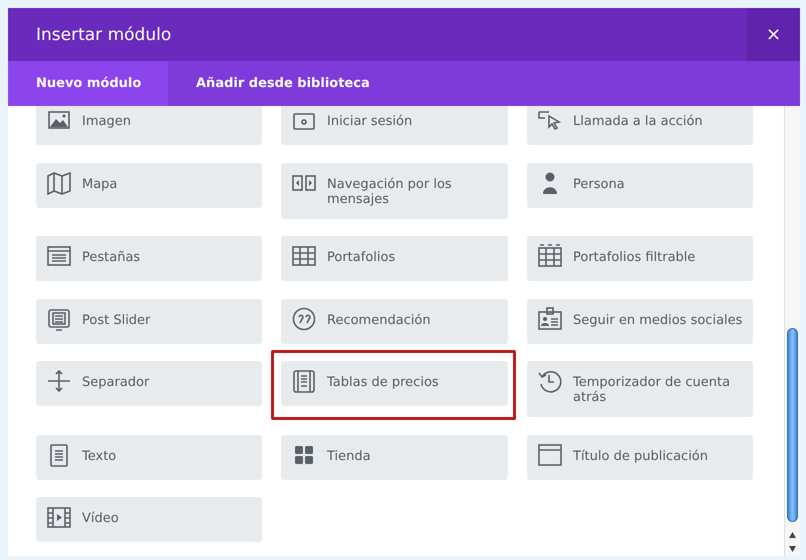 The height and width of the screenshot is (560, 806). I want to click on module-button: Tablas de precios, so click(394, 383).